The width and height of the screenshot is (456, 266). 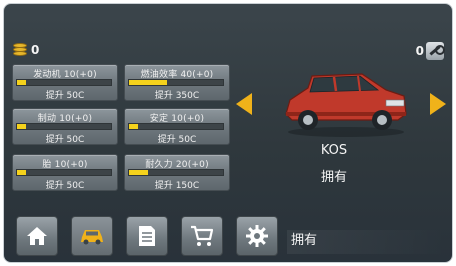 I want to click on home-icon, so click(x=37, y=236).